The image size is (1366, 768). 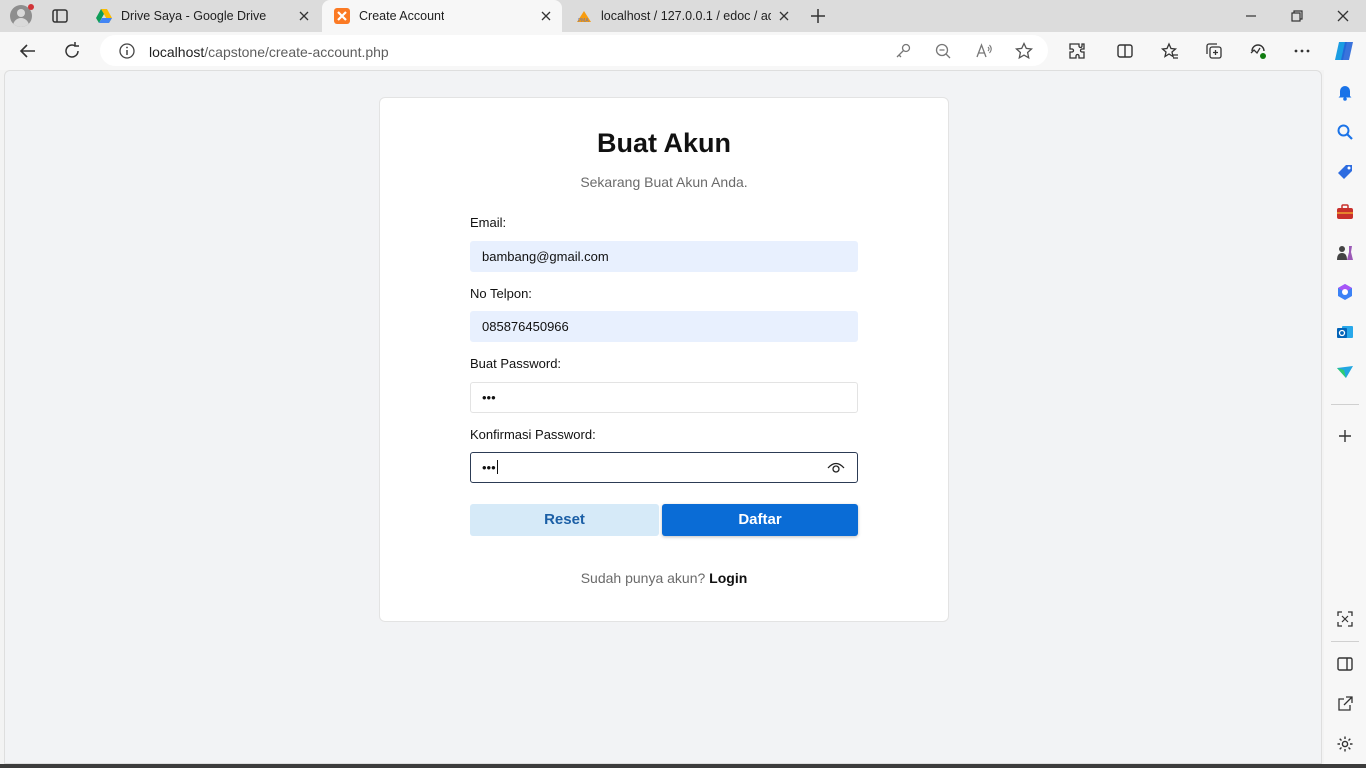 I want to click on screenshot-icon, so click(x=1345, y=619).